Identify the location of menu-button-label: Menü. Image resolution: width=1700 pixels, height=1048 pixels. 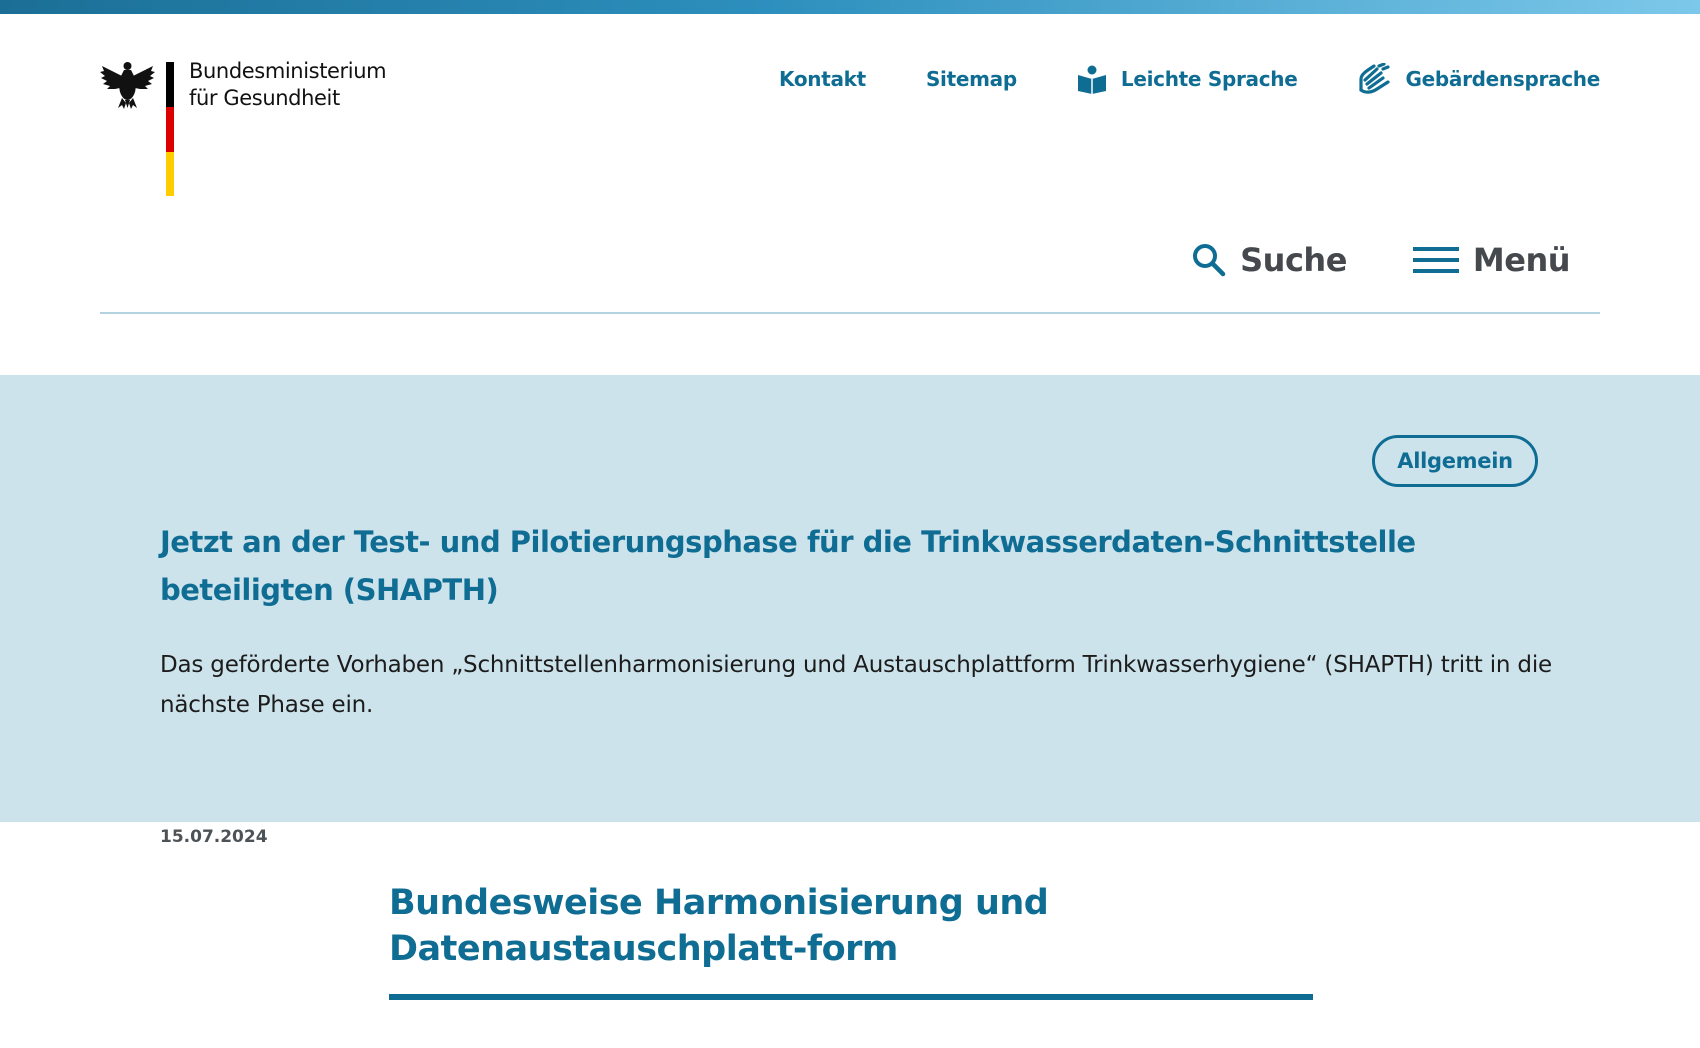
(1521, 260).